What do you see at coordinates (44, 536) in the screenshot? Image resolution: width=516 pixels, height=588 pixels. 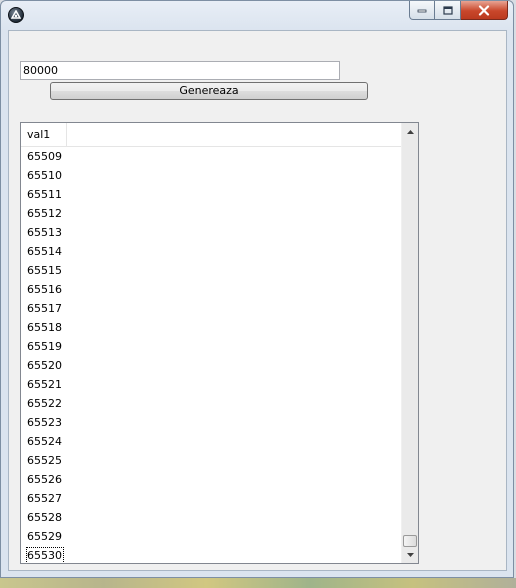 I see `list-item-value: 65529` at bounding box center [44, 536].